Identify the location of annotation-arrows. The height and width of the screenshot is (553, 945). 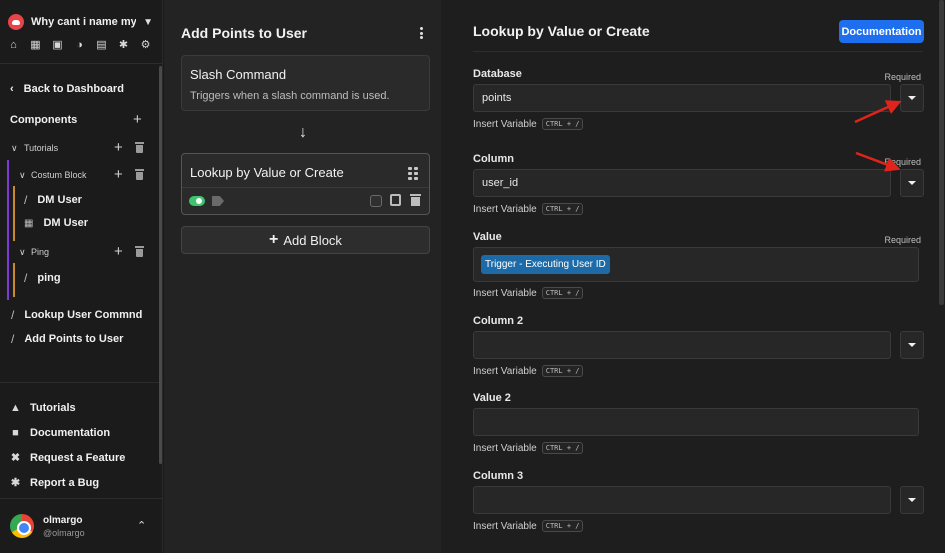
(878, 136).